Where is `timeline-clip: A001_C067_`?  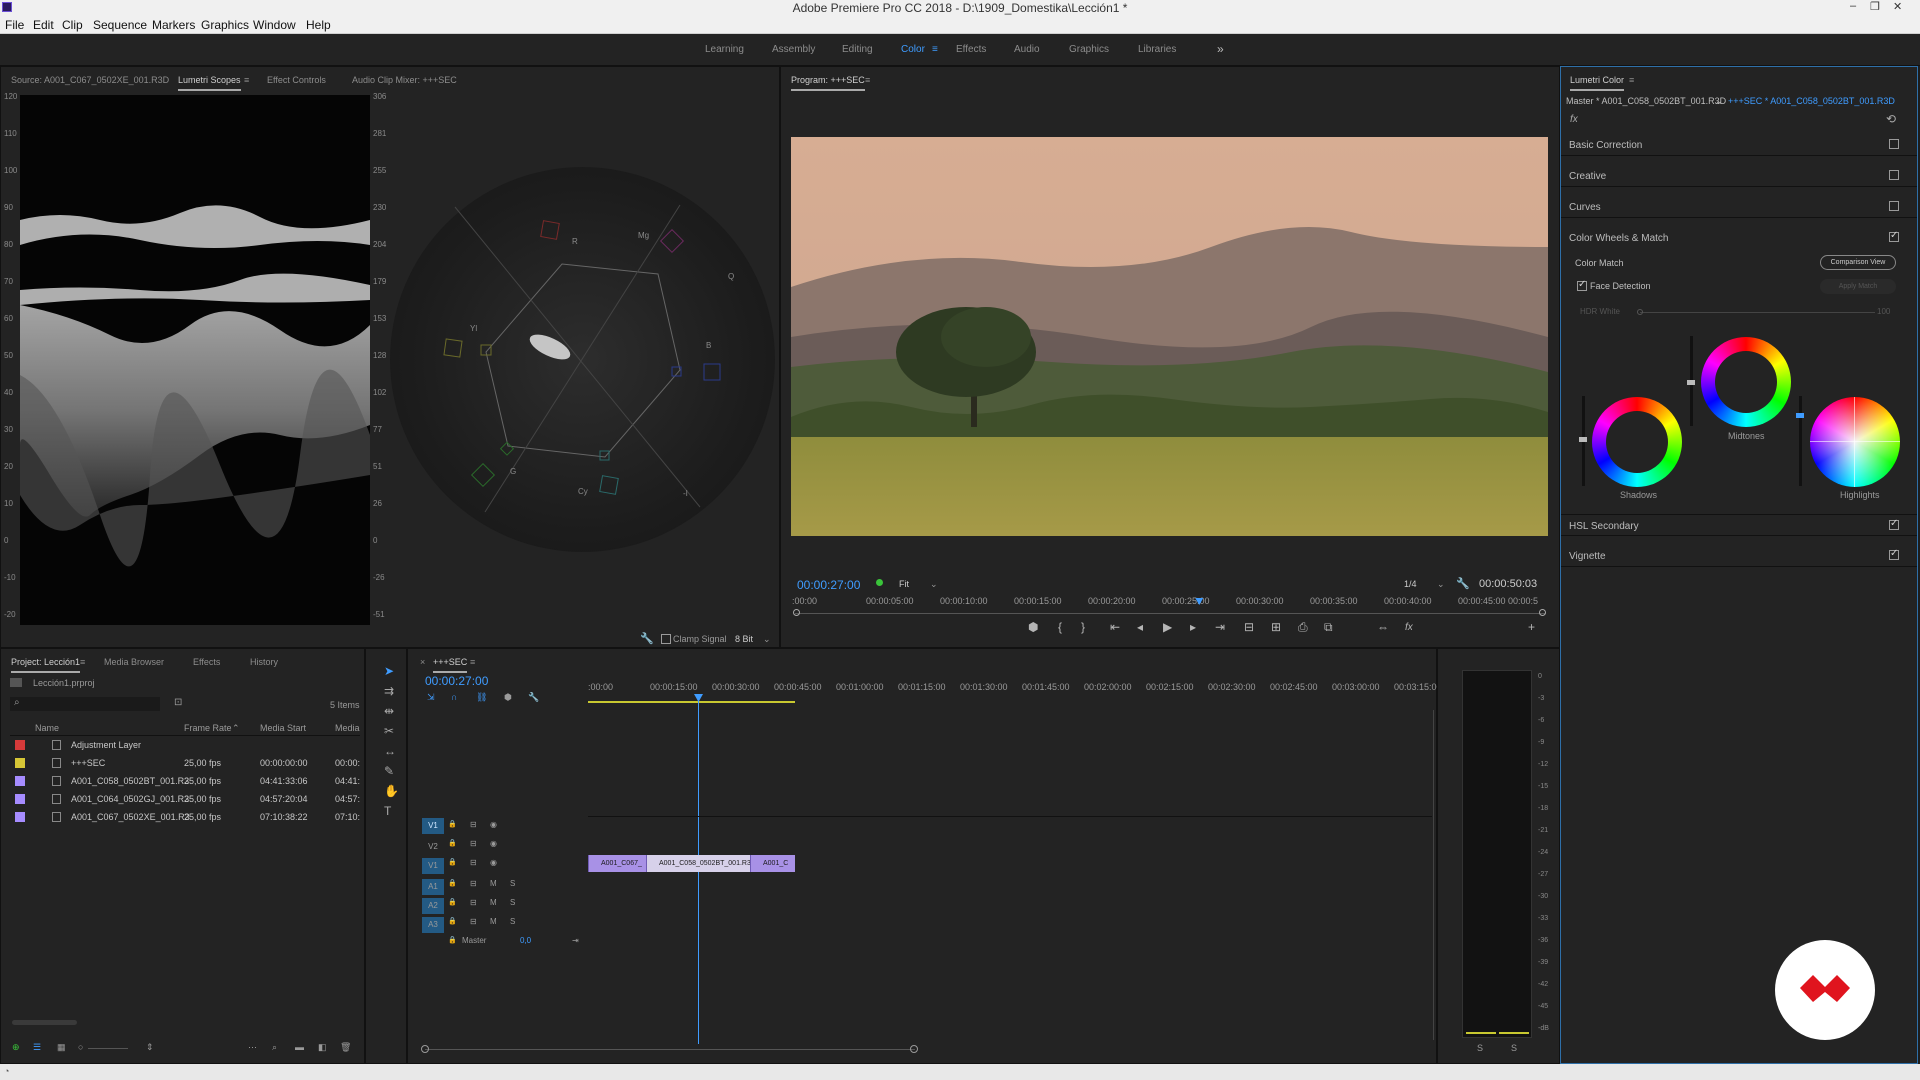 timeline-clip: A001_C067_ is located at coordinates (617, 863).